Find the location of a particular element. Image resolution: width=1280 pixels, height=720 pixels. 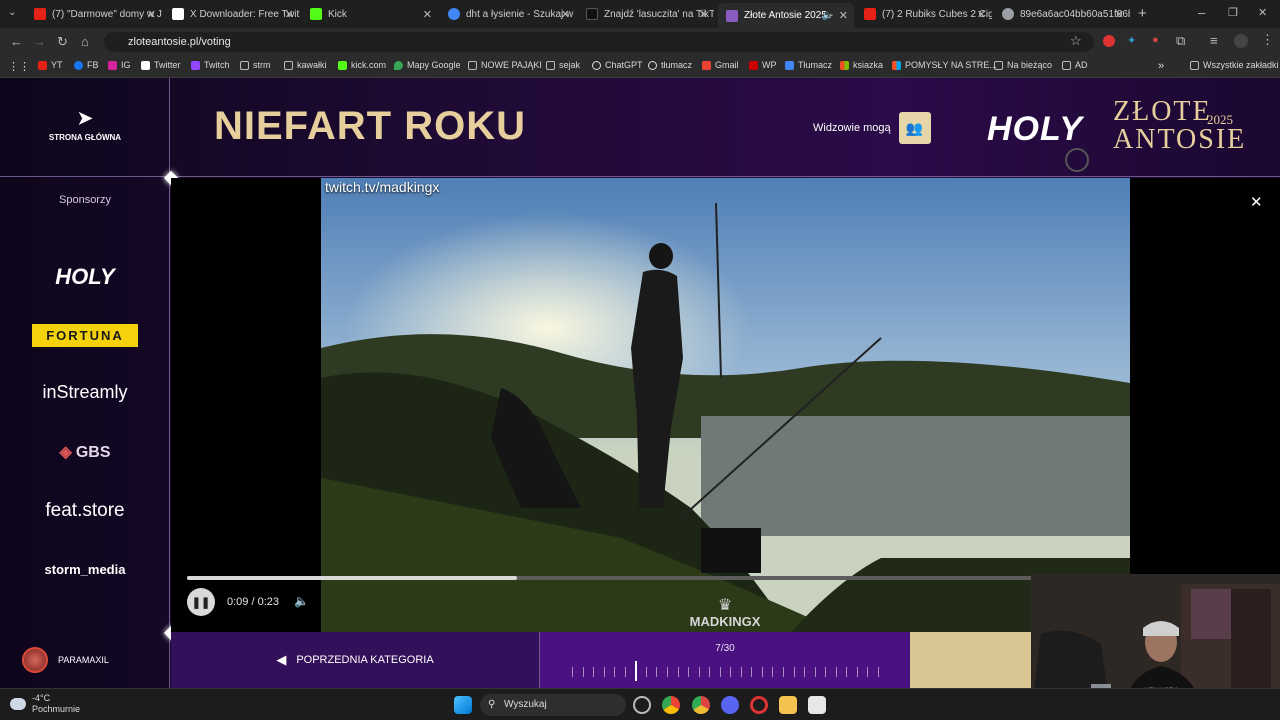

extensions-puzzle-icon: ⧉ is located at coordinates (1180, 41).